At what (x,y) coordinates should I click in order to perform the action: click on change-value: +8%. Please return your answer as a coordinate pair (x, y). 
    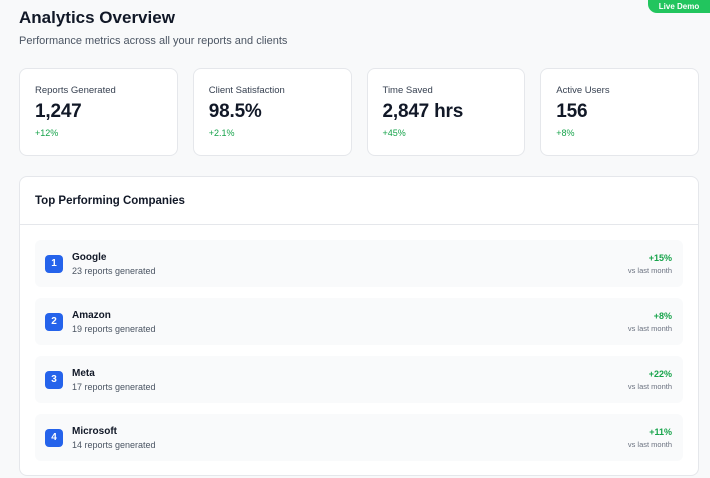
    Looking at the image, I should click on (662, 315).